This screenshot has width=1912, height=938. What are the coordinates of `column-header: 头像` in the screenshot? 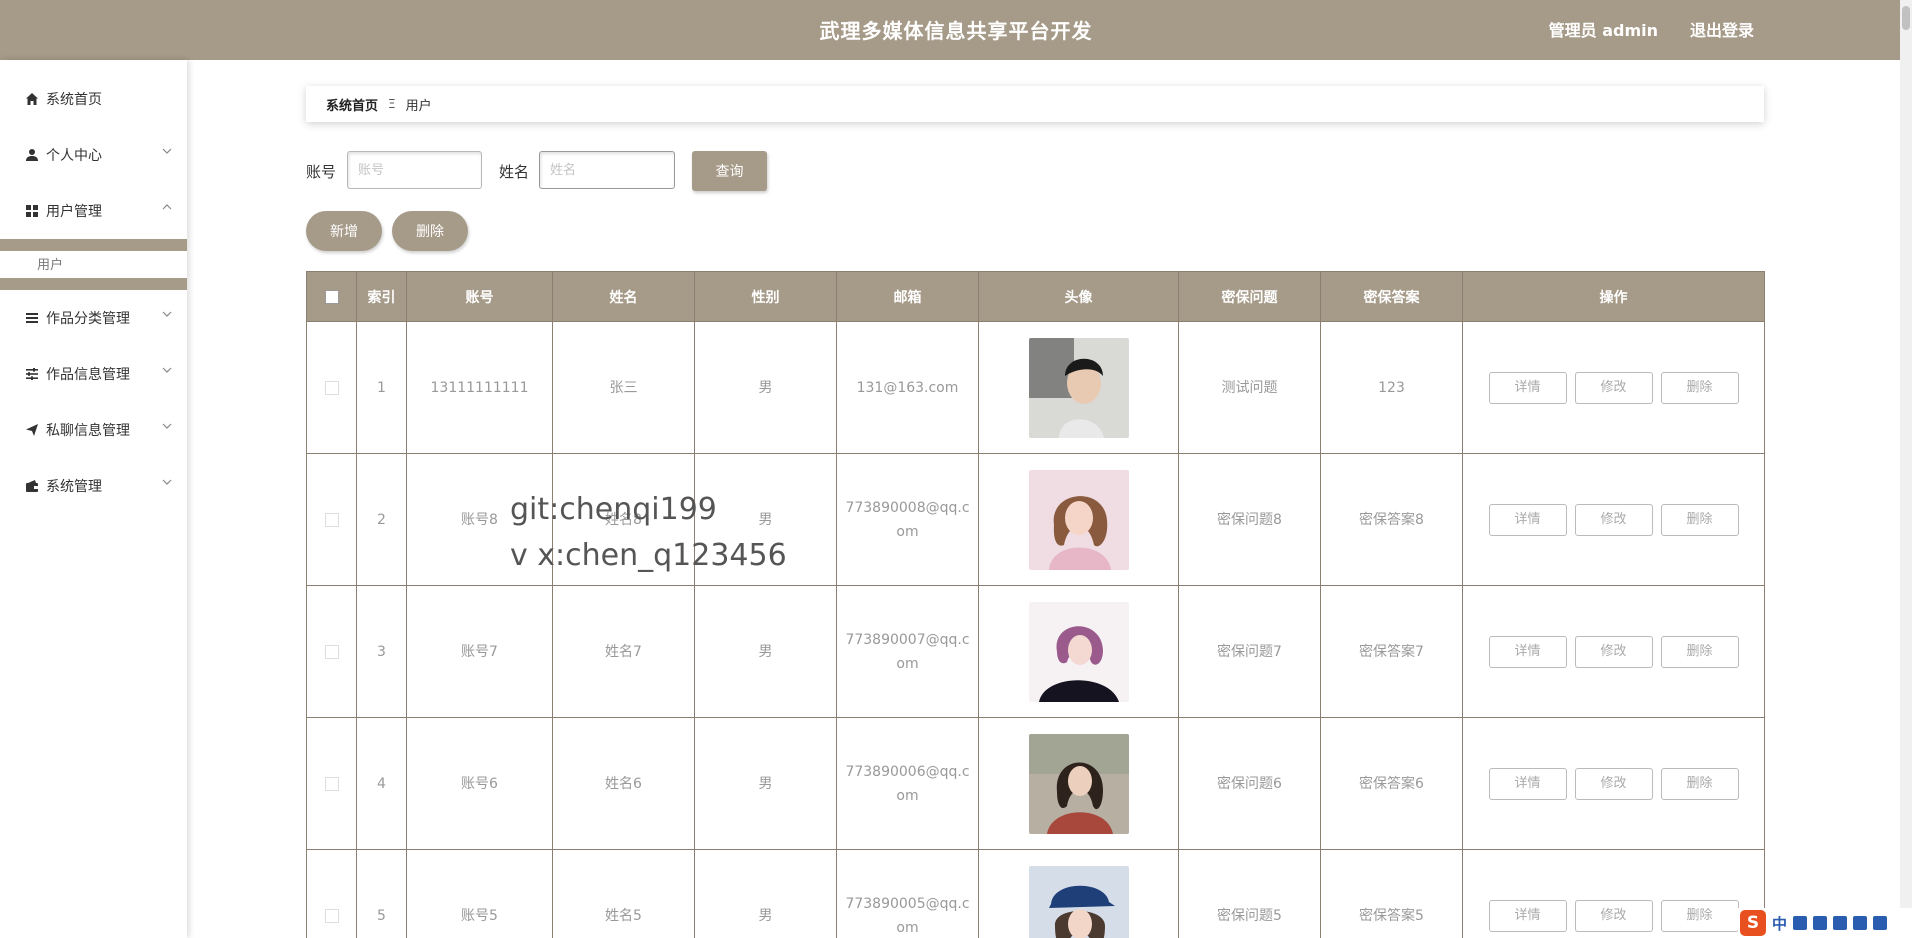 It's located at (1078, 296).